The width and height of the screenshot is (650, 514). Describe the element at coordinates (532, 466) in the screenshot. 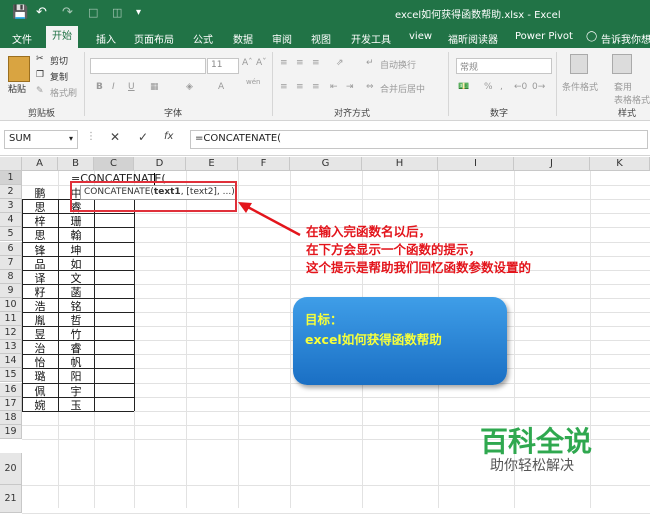

I see `watermark-subtitle: 助你轻松解决` at that location.